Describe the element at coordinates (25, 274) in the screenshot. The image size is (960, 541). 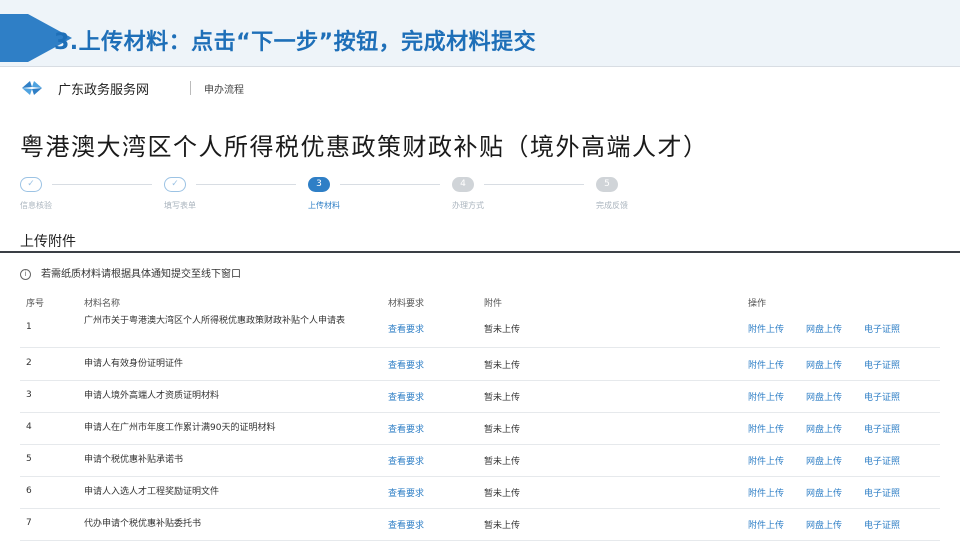
I see `info-icon: i` at that location.